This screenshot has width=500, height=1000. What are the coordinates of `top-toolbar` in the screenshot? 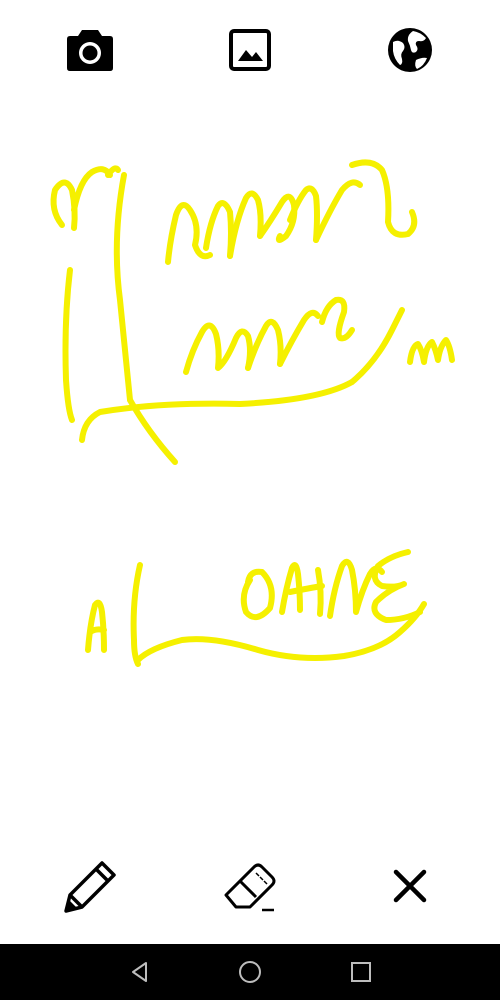 It's located at (250, 50).